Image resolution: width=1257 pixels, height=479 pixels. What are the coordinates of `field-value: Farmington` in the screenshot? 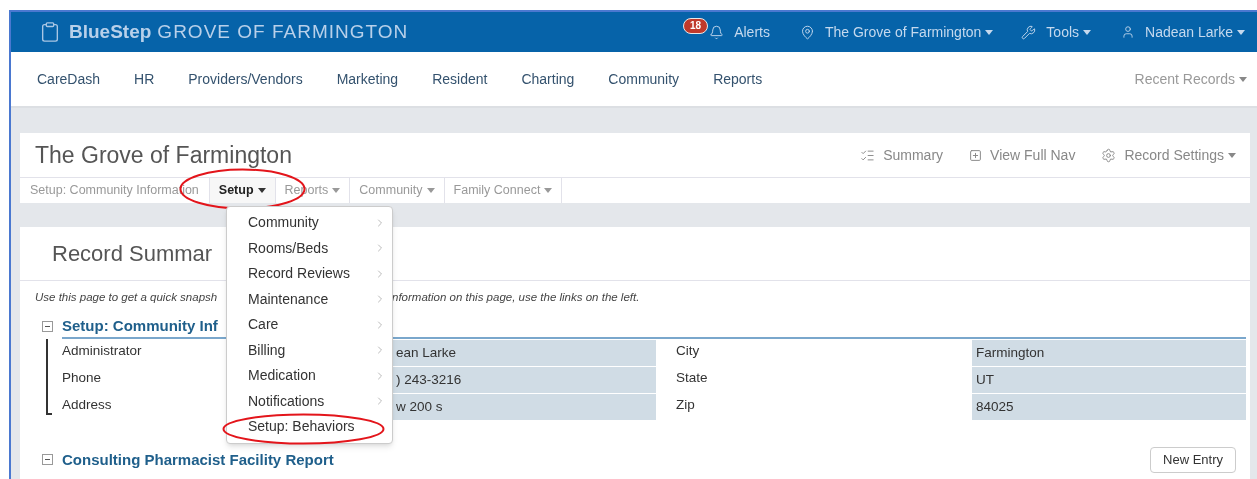 It's located at (1109, 353).